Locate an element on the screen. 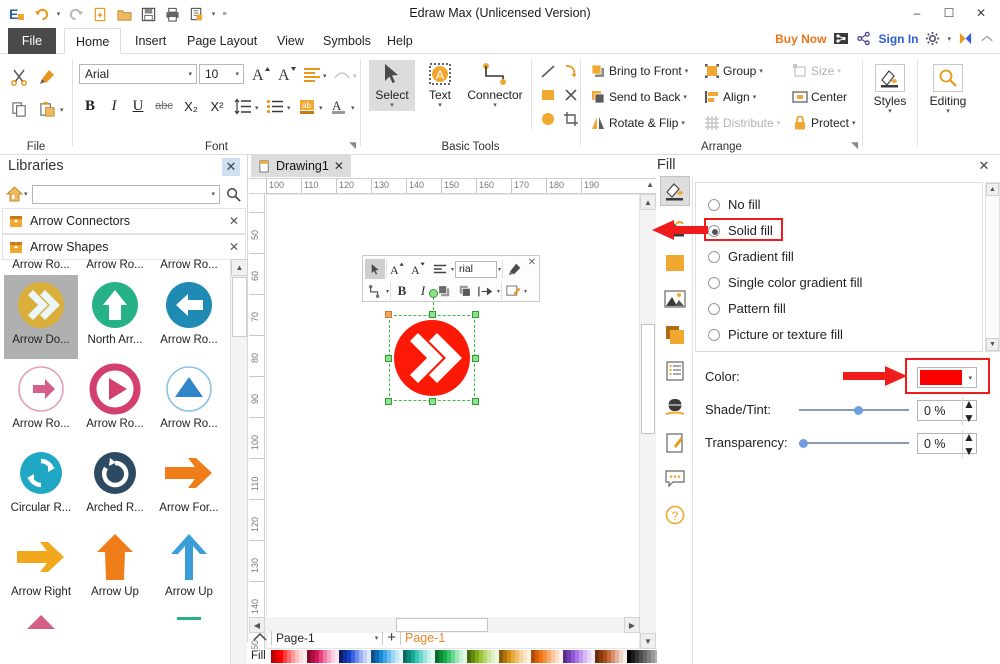 This screenshot has width=1000, height=664. library-scrollbar: ▲ ▼ is located at coordinates (239, 461).